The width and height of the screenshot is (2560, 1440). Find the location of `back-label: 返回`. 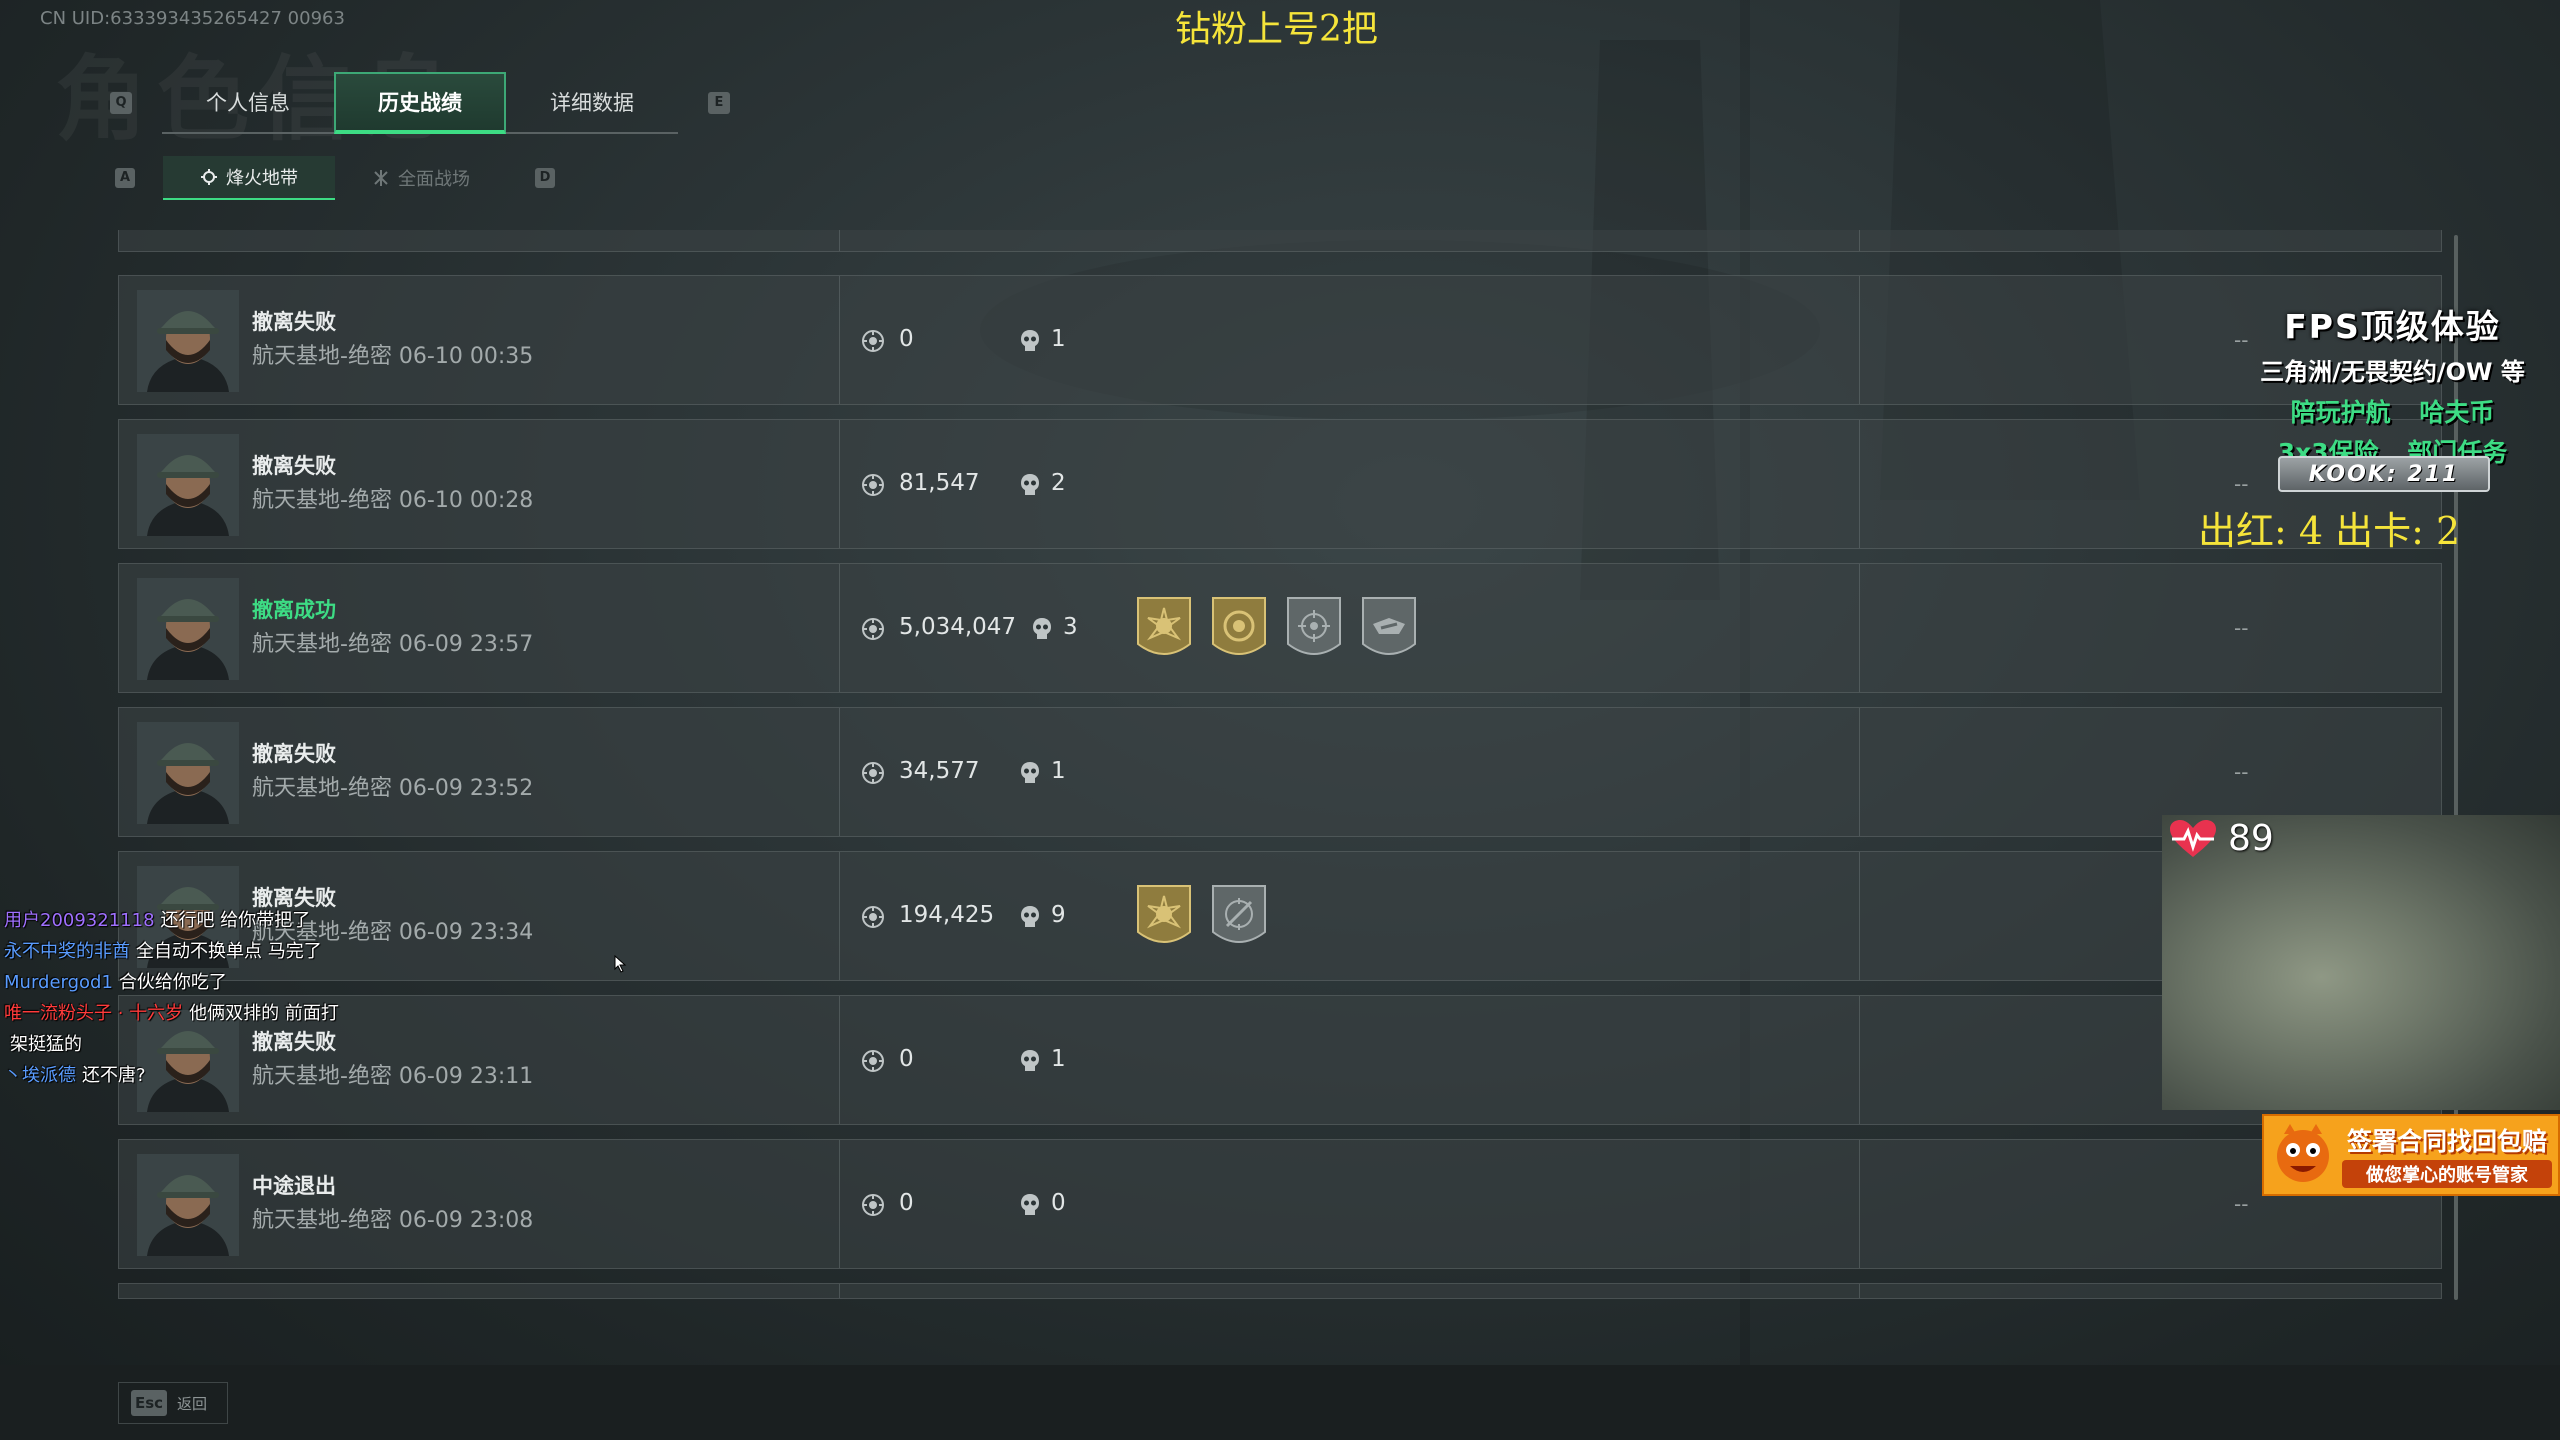

back-label: 返回 is located at coordinates (192, 1403).